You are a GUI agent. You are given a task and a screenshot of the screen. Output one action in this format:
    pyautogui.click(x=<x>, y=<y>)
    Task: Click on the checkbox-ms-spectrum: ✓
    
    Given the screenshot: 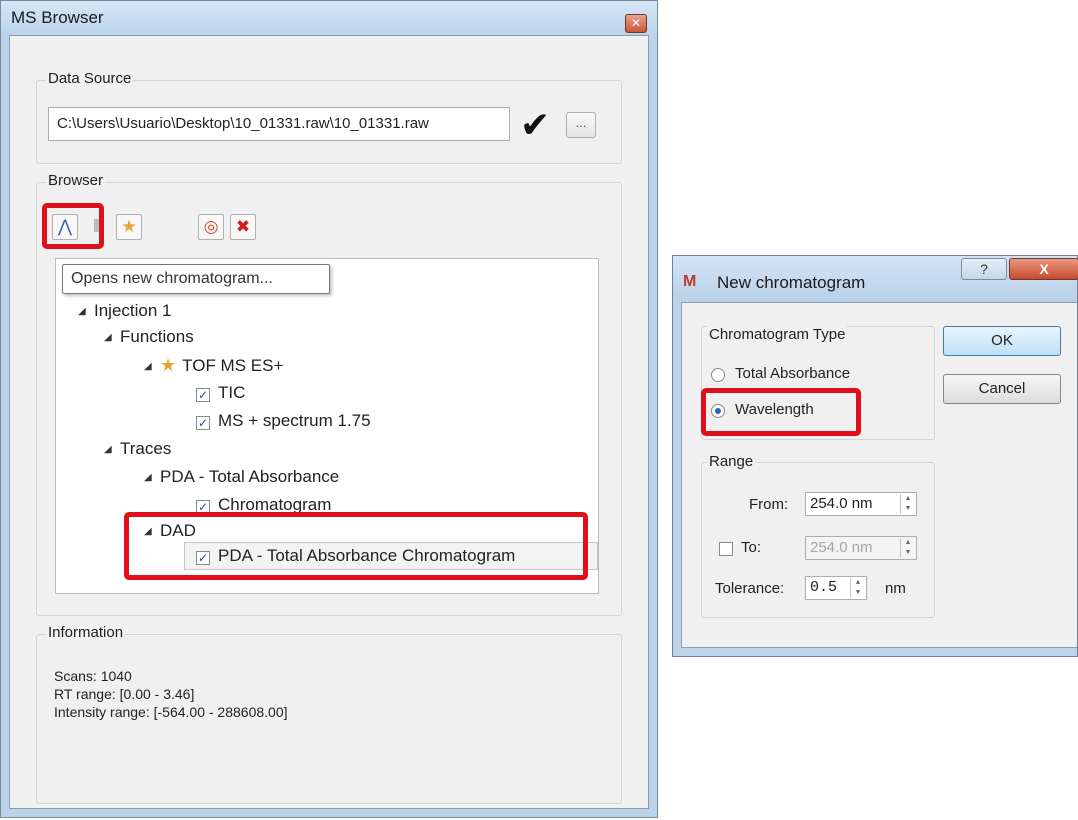 What is the action you would take?
    pyautogui.click(x=203, y=423)
    